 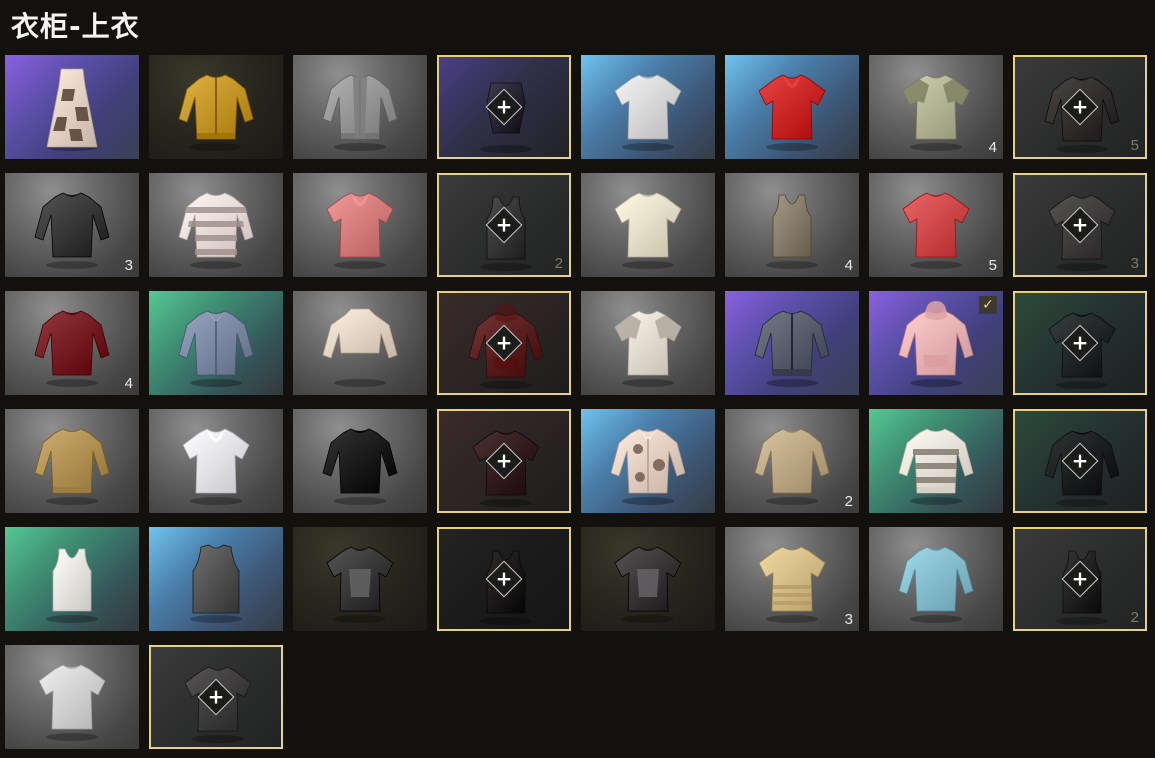 I want to click on vest-icon, so click(x=216, y=583).